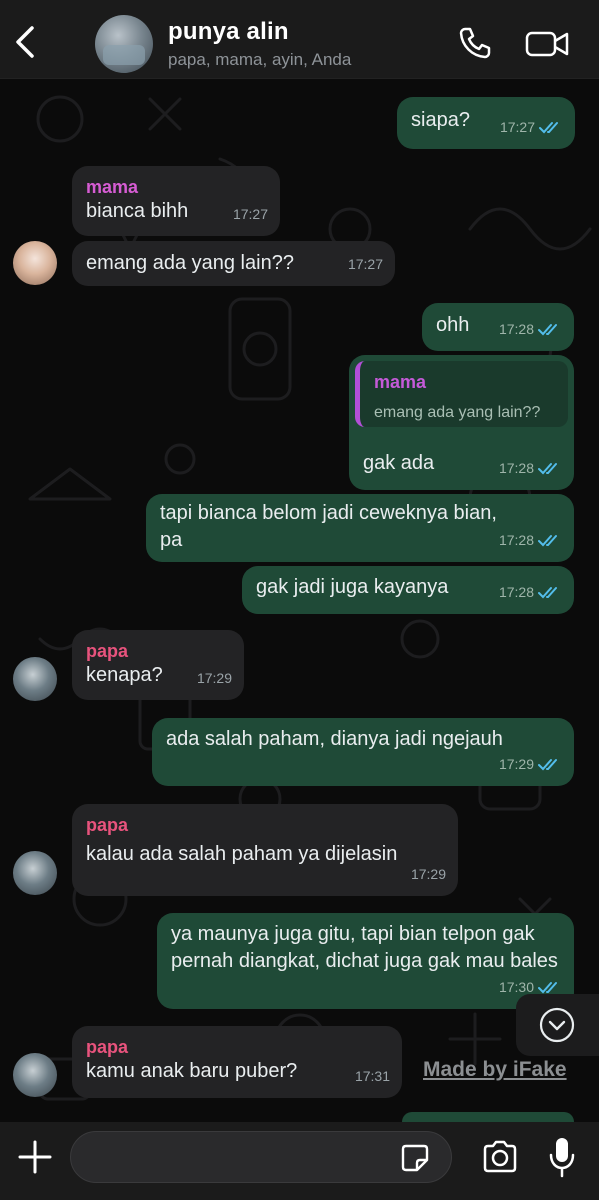 This screenshot has height=1200, width=599. I want to click on message-bubble-incoming: papa kenapa? 17:29, so click(158, 665).